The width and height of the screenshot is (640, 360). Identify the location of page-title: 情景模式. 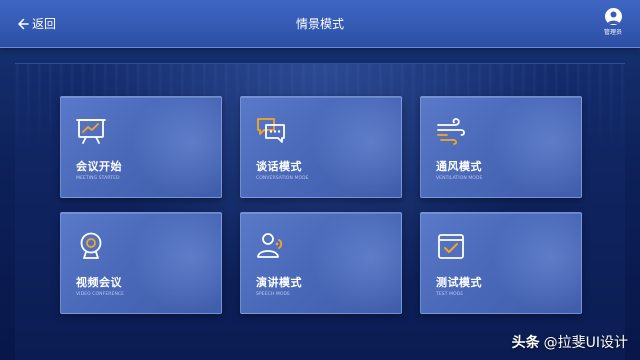
(319, 24).